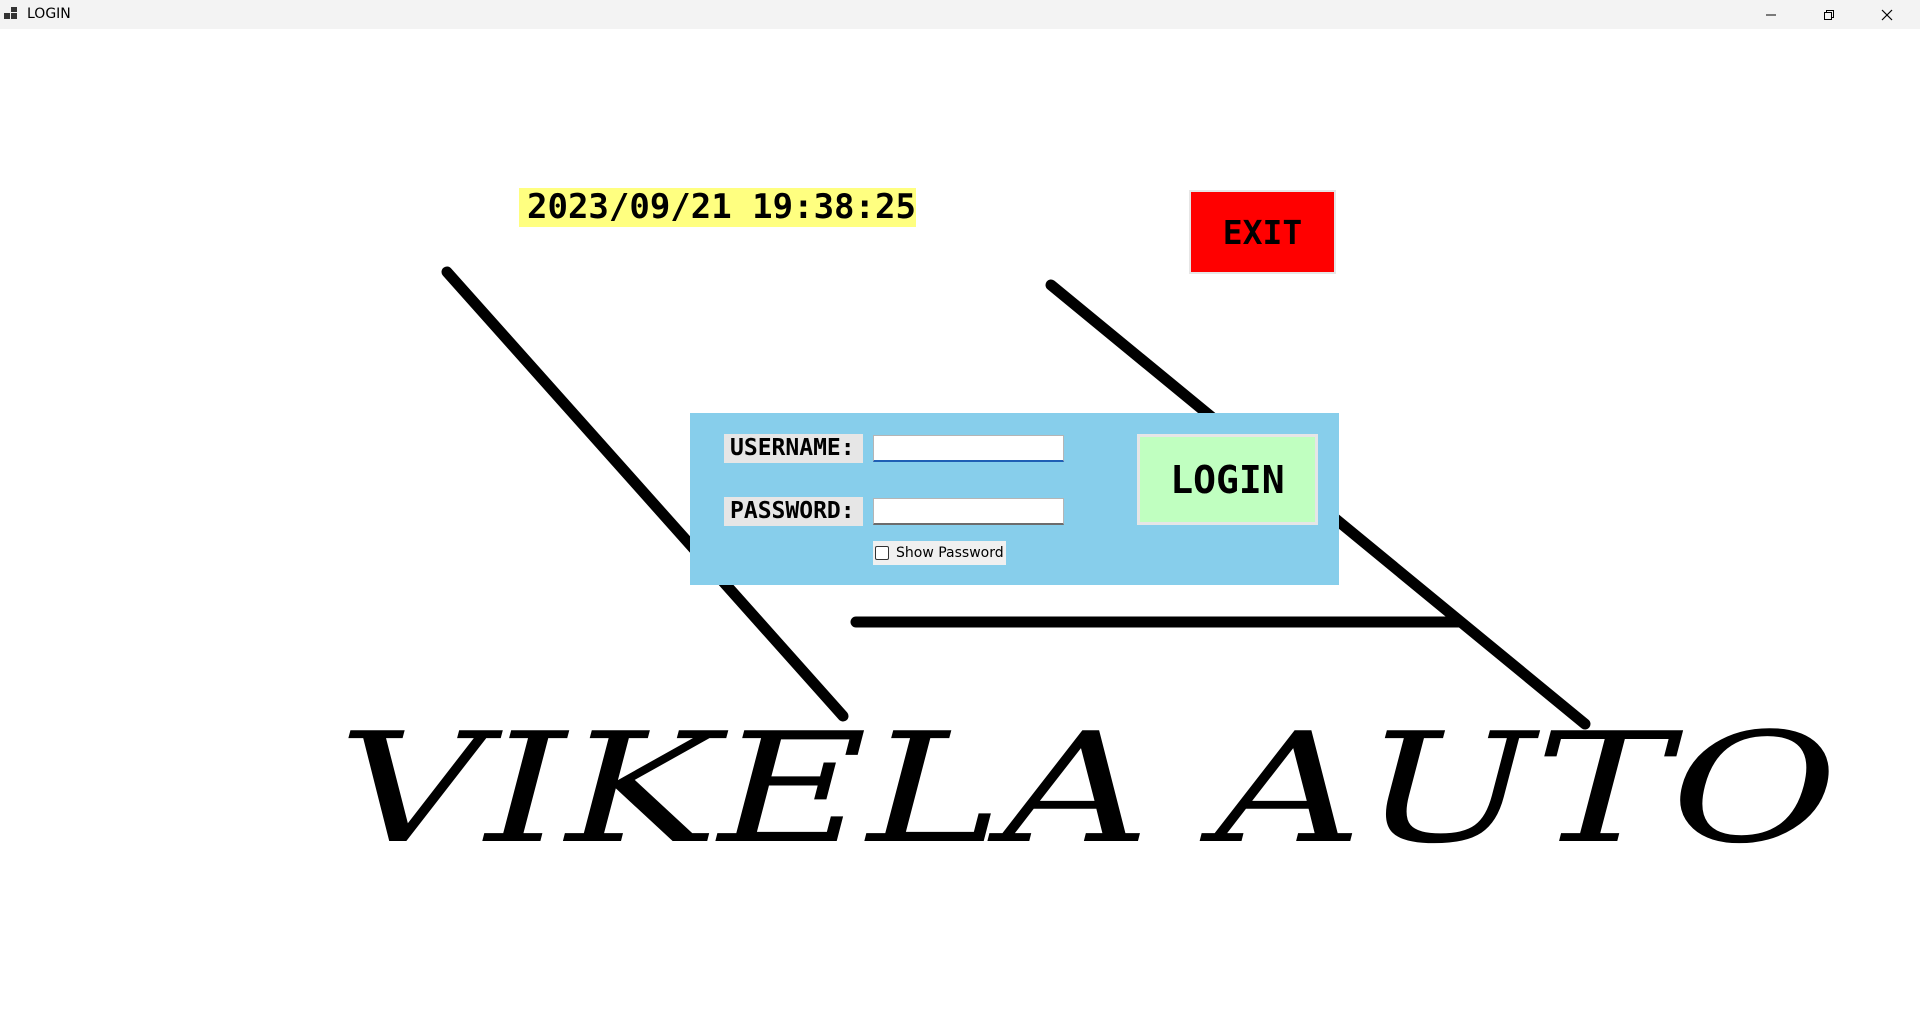 Image resolution: width=1920 pixels, height=1017 pixels. What do you see at coordinates (793, 511) in the screenshot?
I see `password-label: PASSWORD:` at bounding box center [793, 511].